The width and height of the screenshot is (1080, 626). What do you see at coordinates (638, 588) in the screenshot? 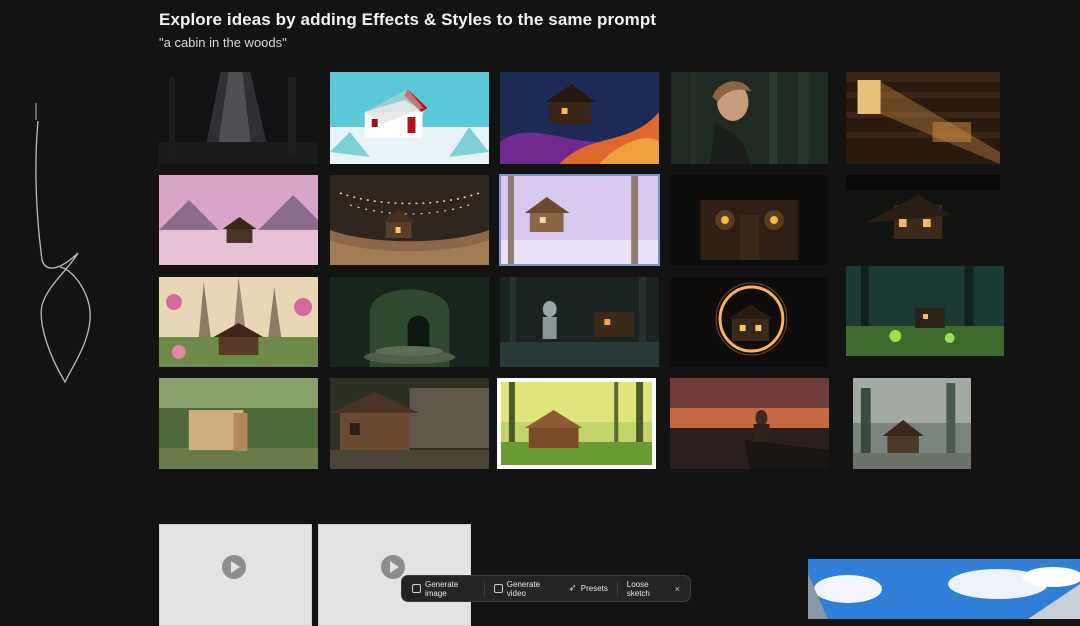
I see `loose-sketch-label: Loose sketch` at bounding box center [638, 588].